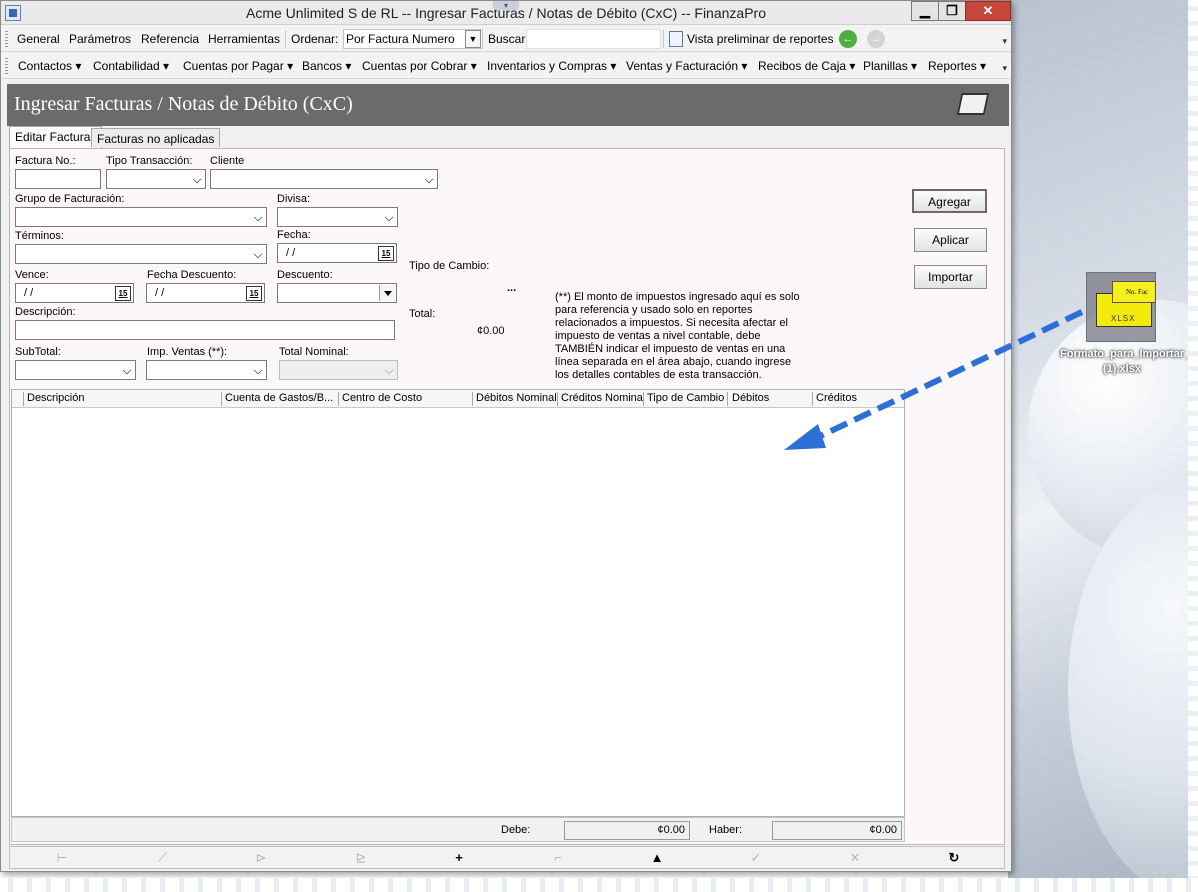  What do you see at coordinates (517, 398) in the screenshot?
I see `column-header-debitos-nominal: Débitos Nominal` at bounding box center [517, 398].